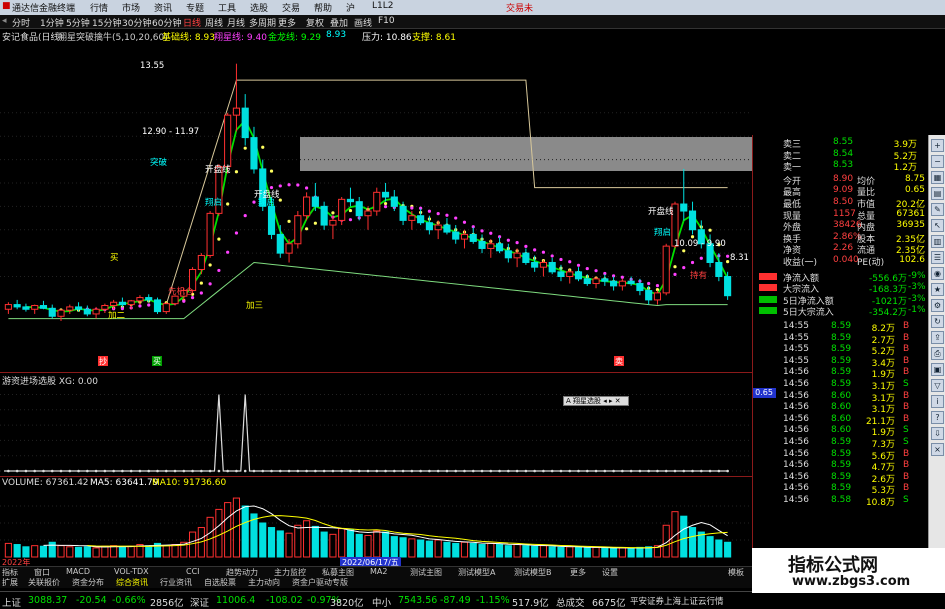 This screenshot has height=609, width=945. I want to click on list-icon: ☰, so click(937, 257).